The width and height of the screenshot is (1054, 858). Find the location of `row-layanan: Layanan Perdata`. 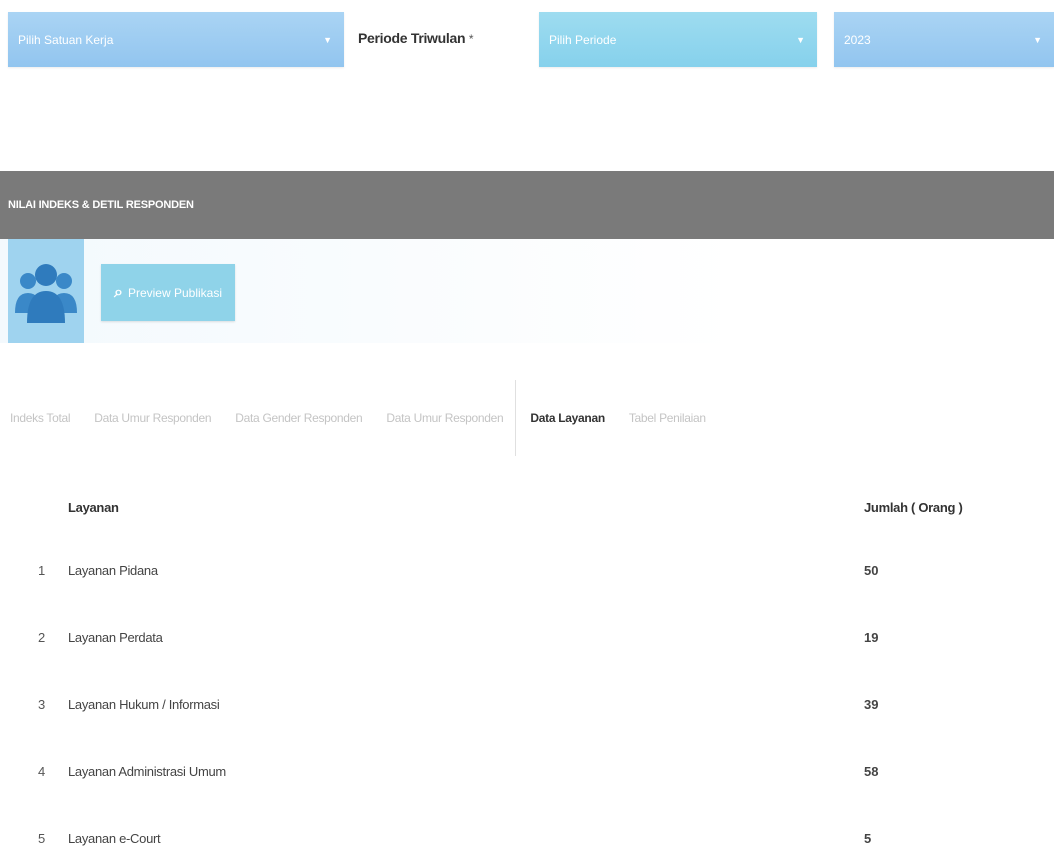

row-layanan: Layanan Perdata is located at coordinates (115, 637).